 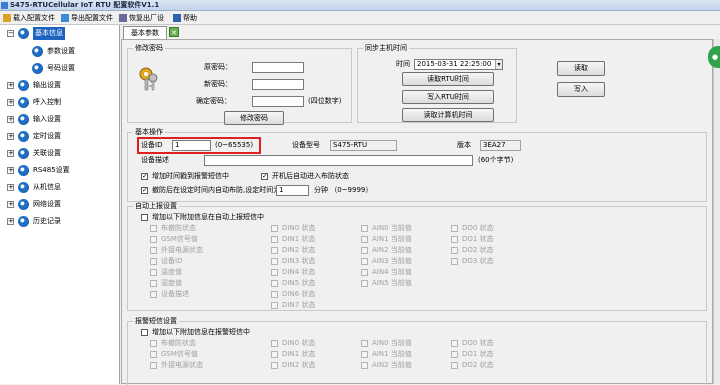 What do you see at coordinates (65, 18) in the screenshot?
I see `export-icon` at bounding box center [65, 18].